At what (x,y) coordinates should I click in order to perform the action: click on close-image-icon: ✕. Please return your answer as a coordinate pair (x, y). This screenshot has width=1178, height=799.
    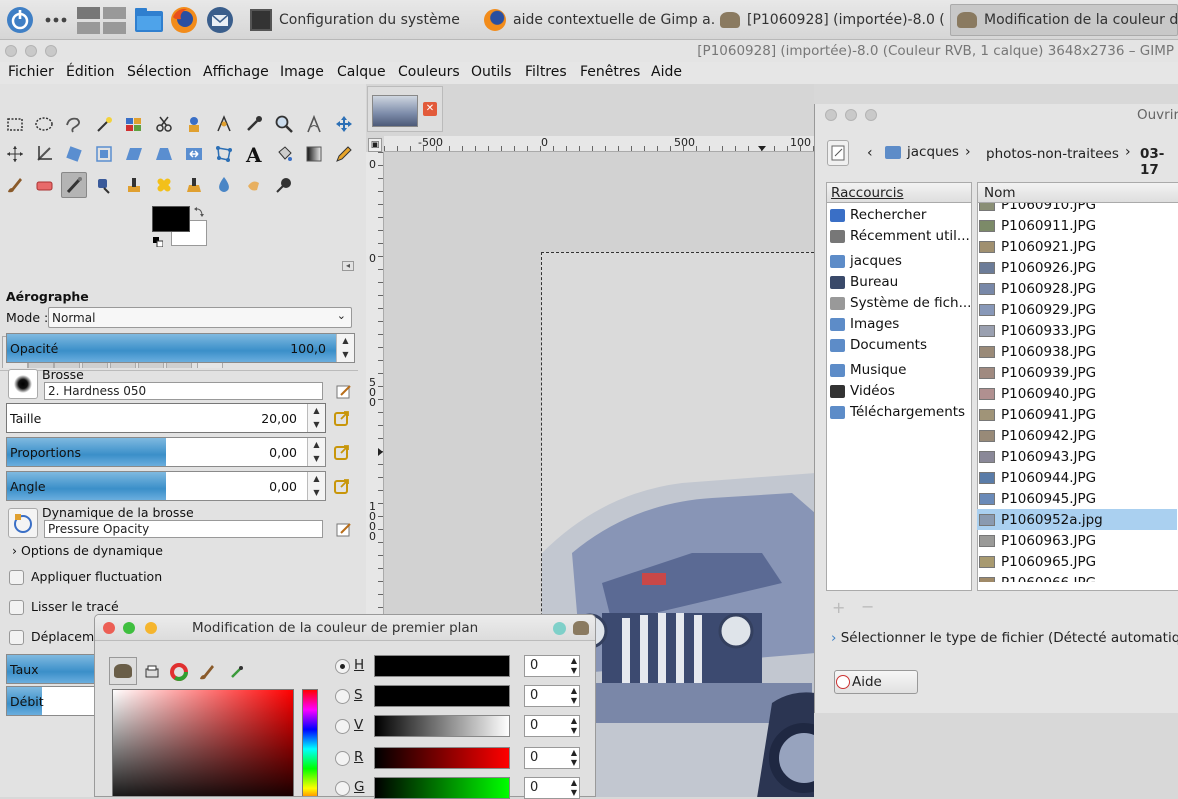
    Looking at the image, I should click on (430, 109).